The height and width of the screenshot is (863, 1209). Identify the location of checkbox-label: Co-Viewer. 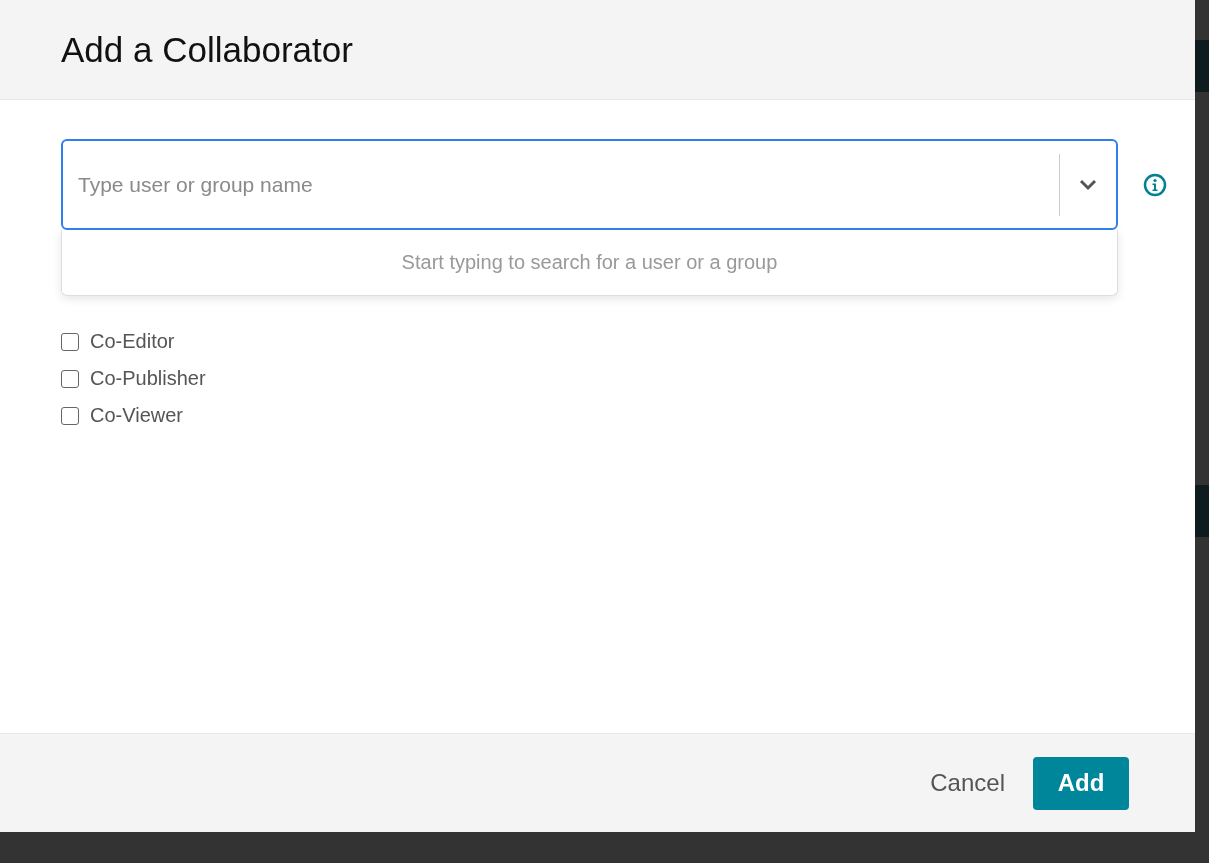
(136, 415).